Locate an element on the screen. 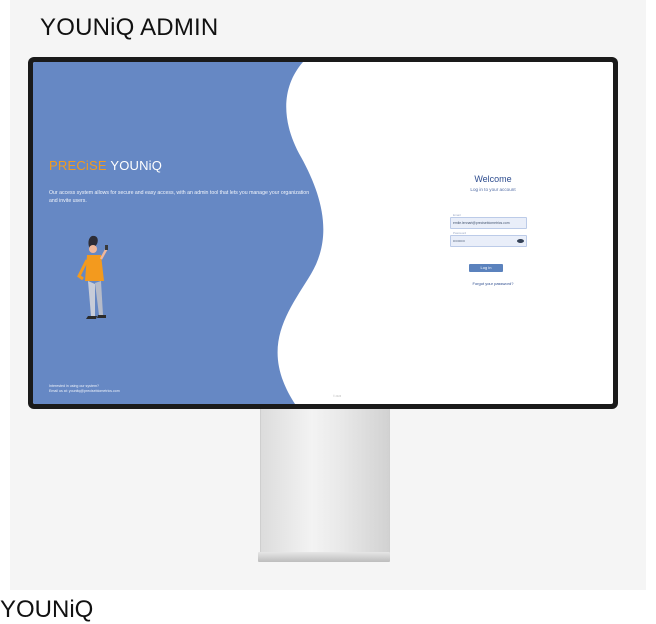 Image resolution: width=656 pixels, height=624 pixels. password-field: Password •••••••••• is located at coordinates (488, 239).